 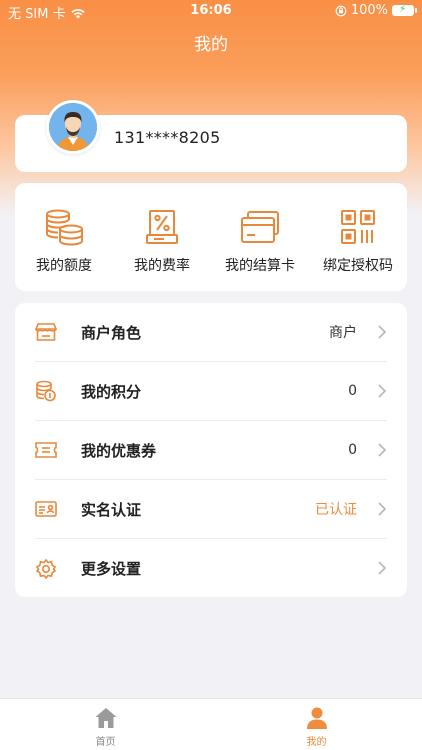 What do you see at coordinates (105, 742) in the screenshot?
I see `tab-label: 首页` at bounding box center [105, 742].